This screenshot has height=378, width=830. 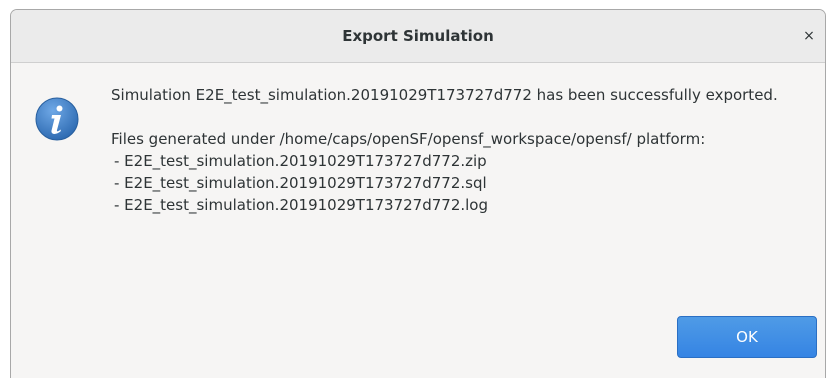 I want to click on close-icon: ×, so click(x=809, y=36).